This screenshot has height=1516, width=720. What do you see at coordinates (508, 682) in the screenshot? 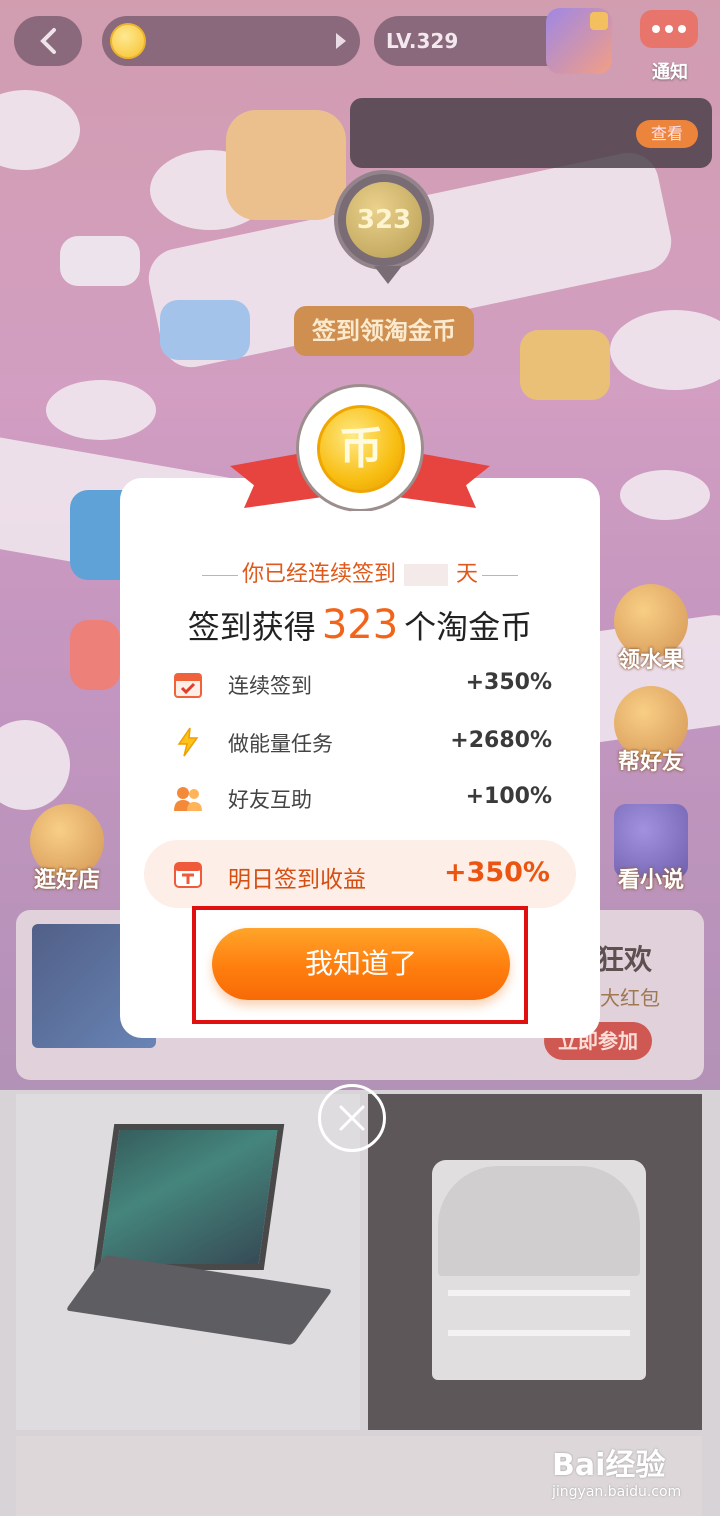
I see `bonus-value: +350%` at bounding box center [508, 682].